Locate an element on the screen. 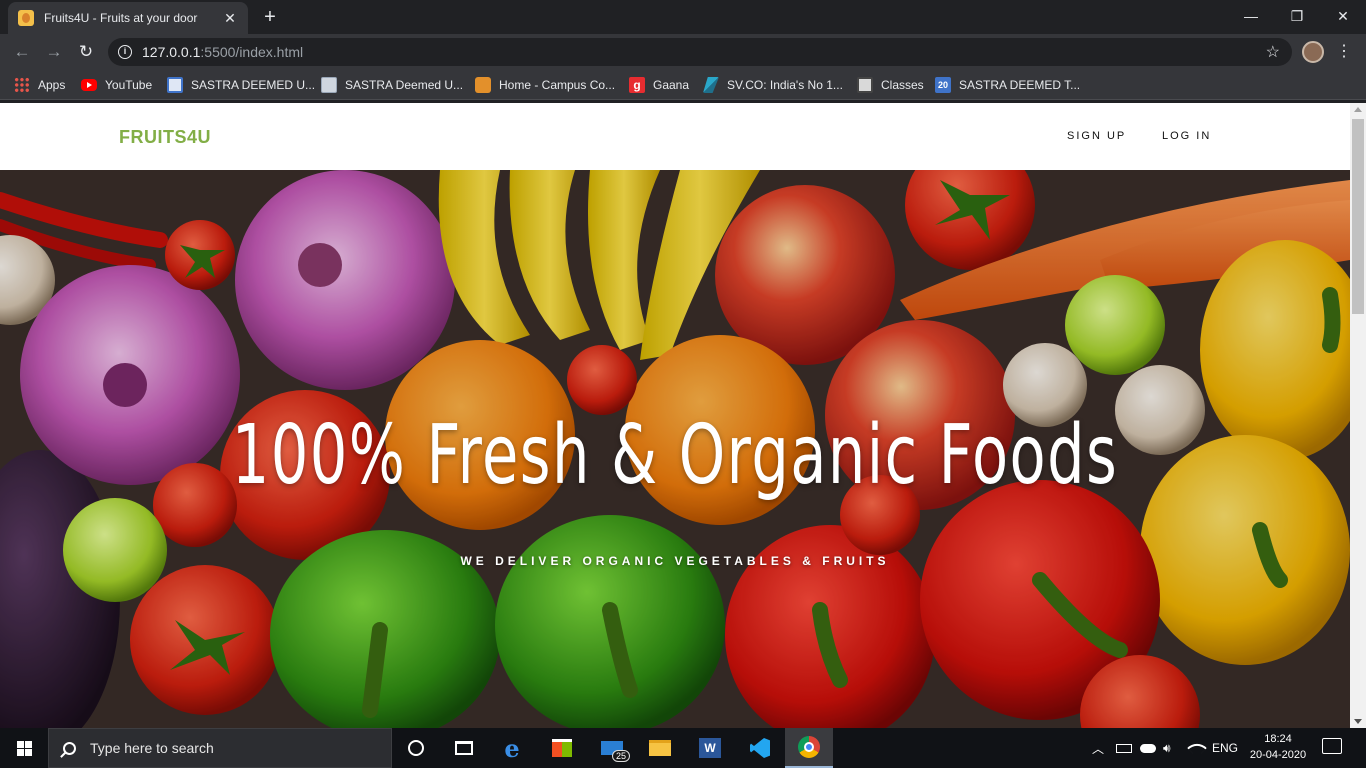 The height and width of the screenshot is (768, 1366). battery-tray is located at coordinates (1124, 748).